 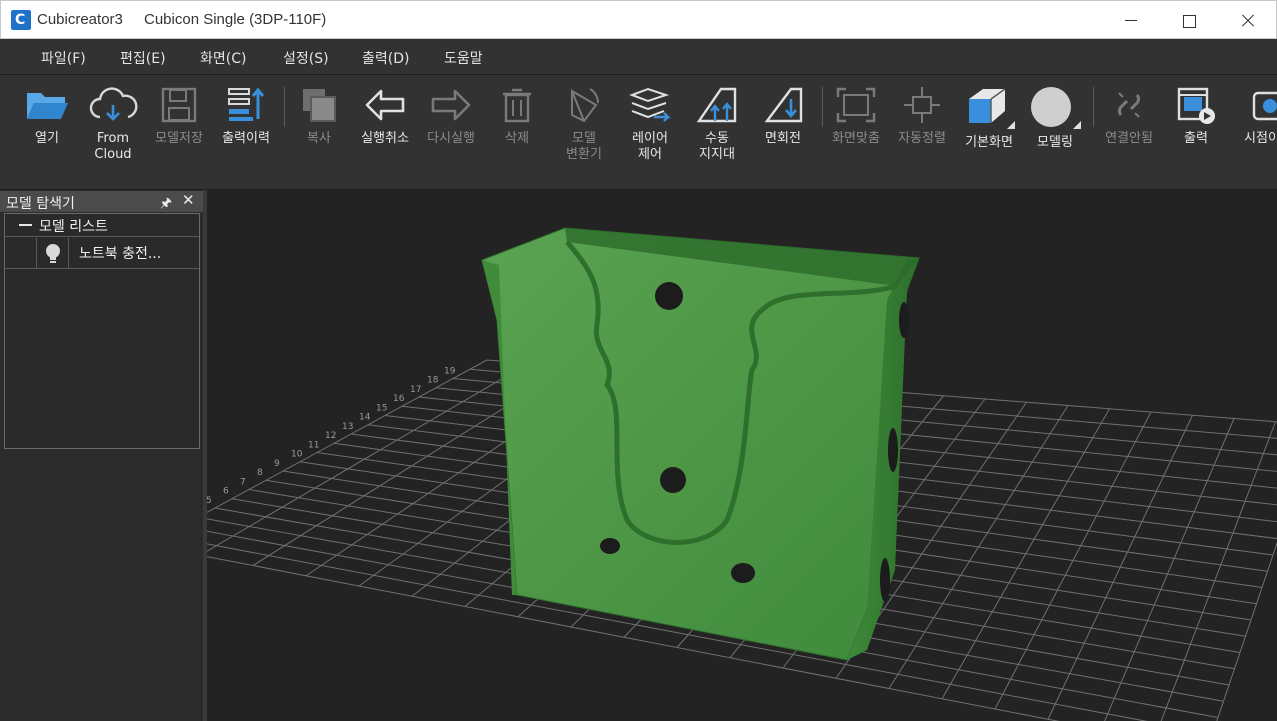 I want to click on open-button: 열기, so click(x=47, y=135).